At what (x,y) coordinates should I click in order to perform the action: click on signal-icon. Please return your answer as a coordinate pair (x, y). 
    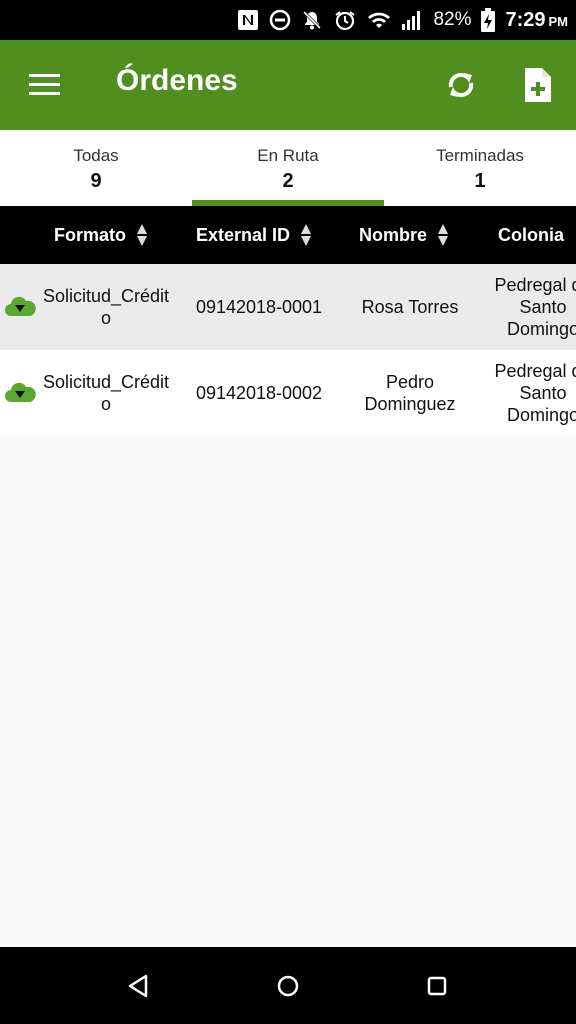
    Looking at the image, I should click on (412, 20).